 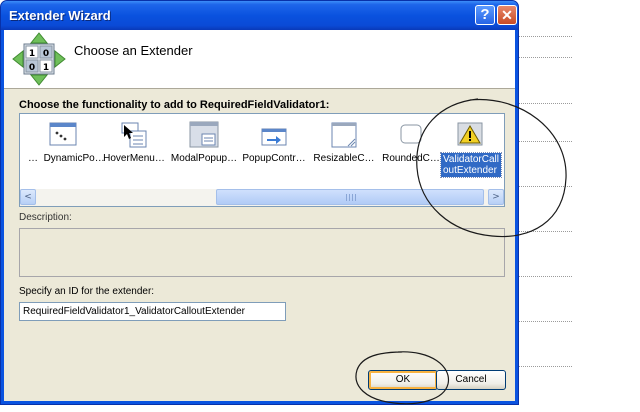 I want to click on page-title: Choose an Extender, so click(x=133, y=50).